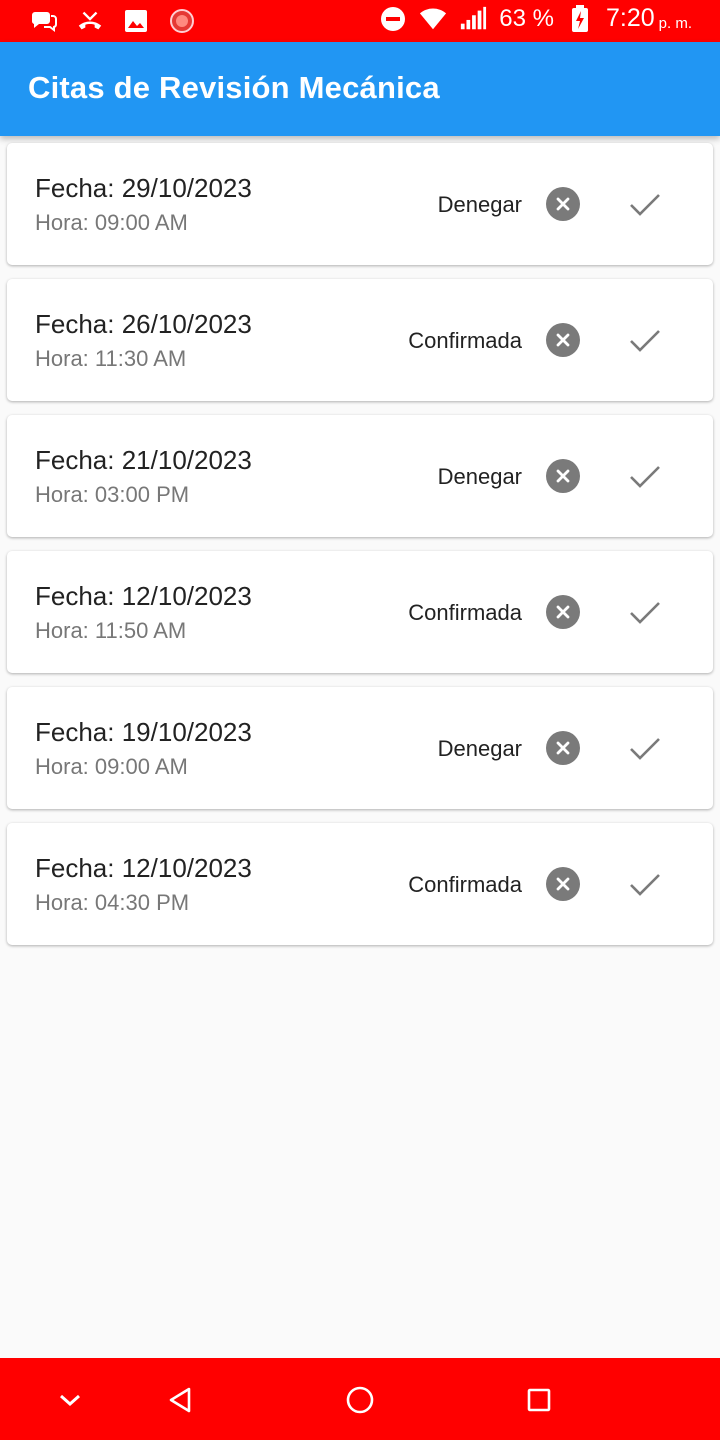  Describe the element at coordinates (112, 494) in the screenshot. I see `appointment-time: Hora: 03:00 PM` at that location.